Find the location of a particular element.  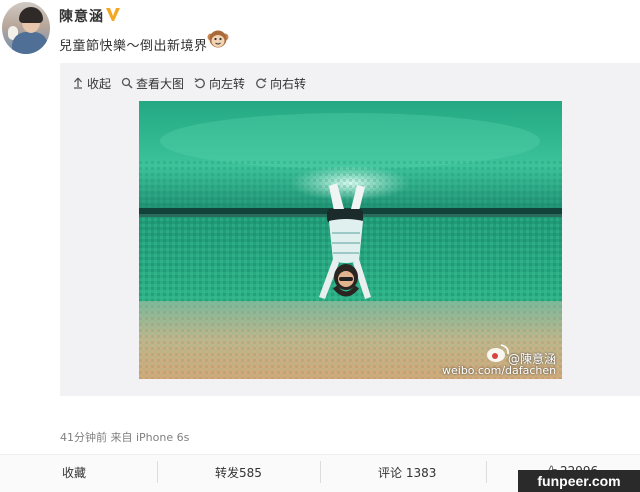

avatar is located at coordinates (26, 28).